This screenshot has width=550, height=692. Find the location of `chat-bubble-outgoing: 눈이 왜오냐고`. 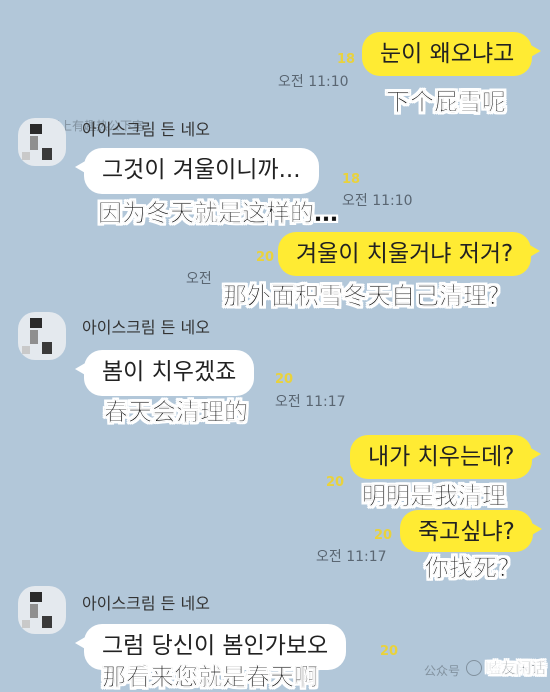

chat-bubble-outgoing: 눈이 왜오냐고 is located at coordinates (452, 54).